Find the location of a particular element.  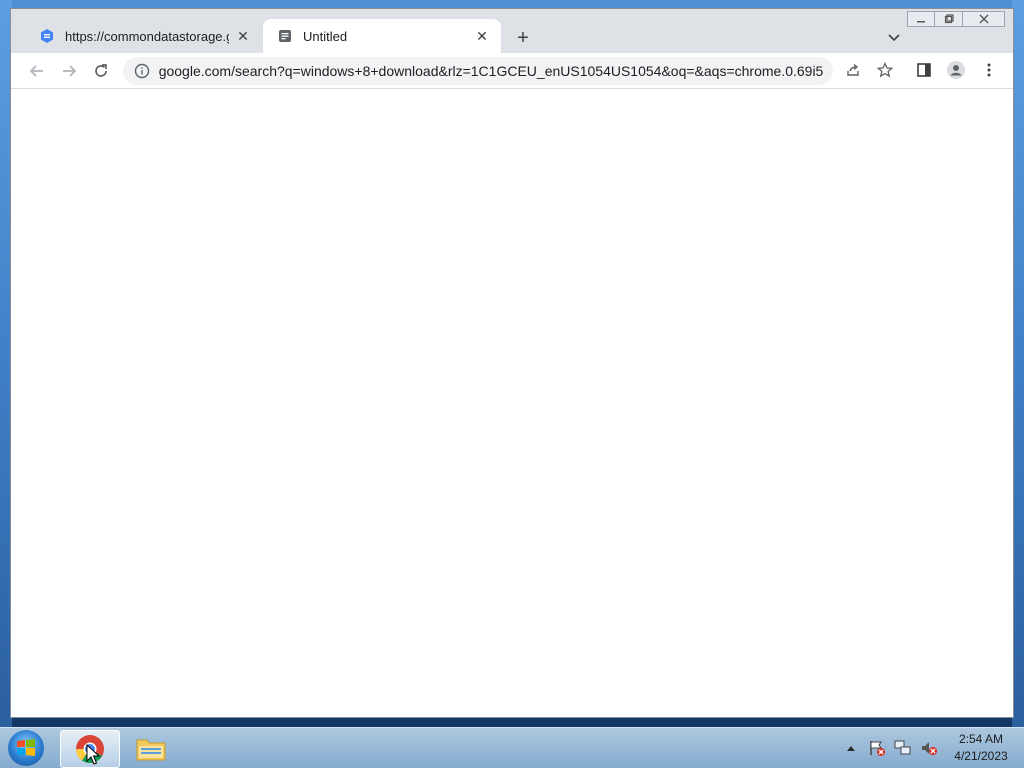

windows-logo-icon is located at coordinates (26, 747).